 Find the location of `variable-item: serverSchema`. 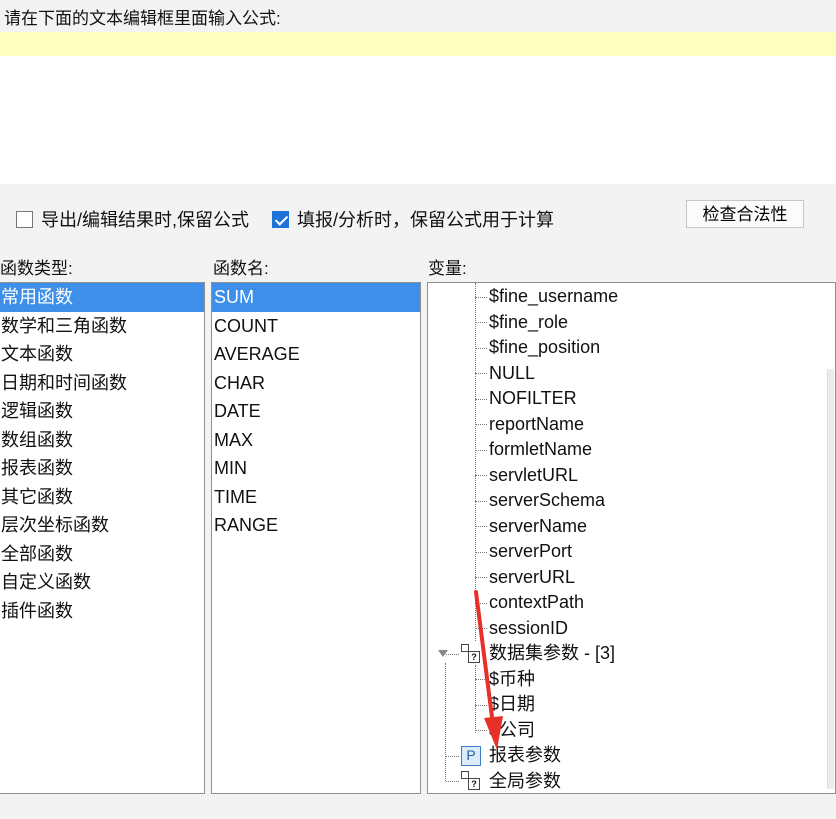

variable-item: serverSchema is located at coordinates (547, 501).